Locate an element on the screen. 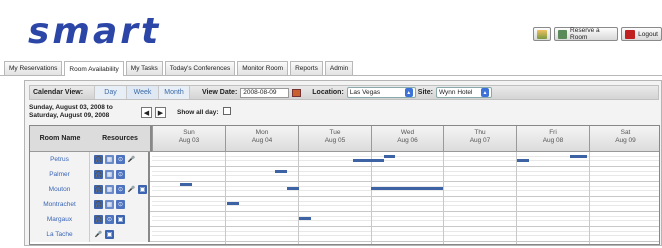 Image resolution: width=662 pixels, height=248 pixels. calendar-icon is located at coordinates (563, 34).